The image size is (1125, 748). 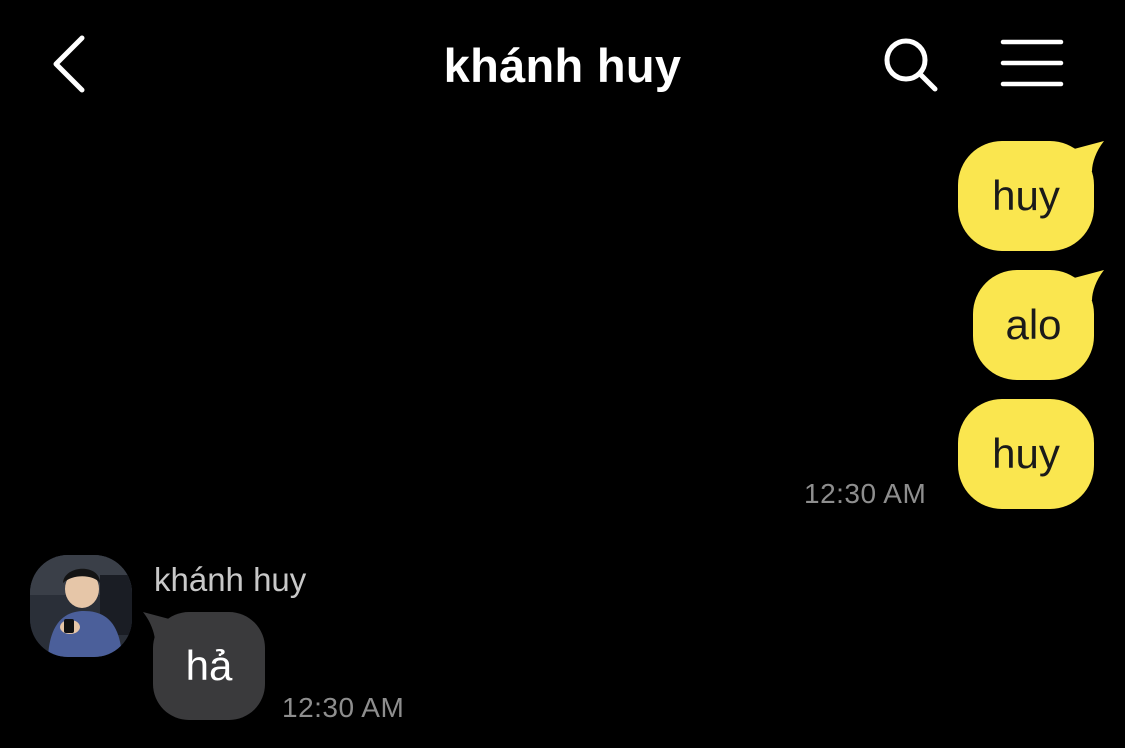 What do you see at coordinates (343, 707) in the screenshot?
I see `incoming-timestamp: 12:30 AM` at bounding box center [343, 707].